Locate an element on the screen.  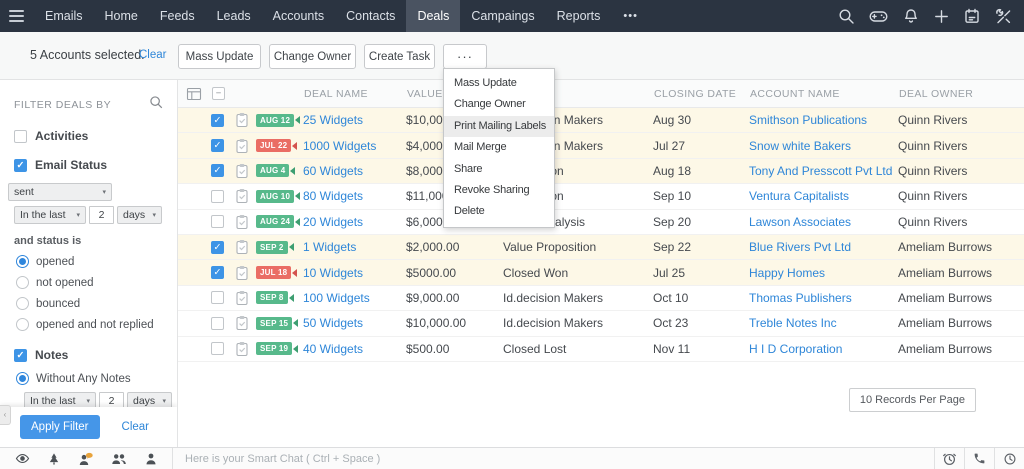
deal-name-link: 20 Widgets is located at coordinates (333, 222).